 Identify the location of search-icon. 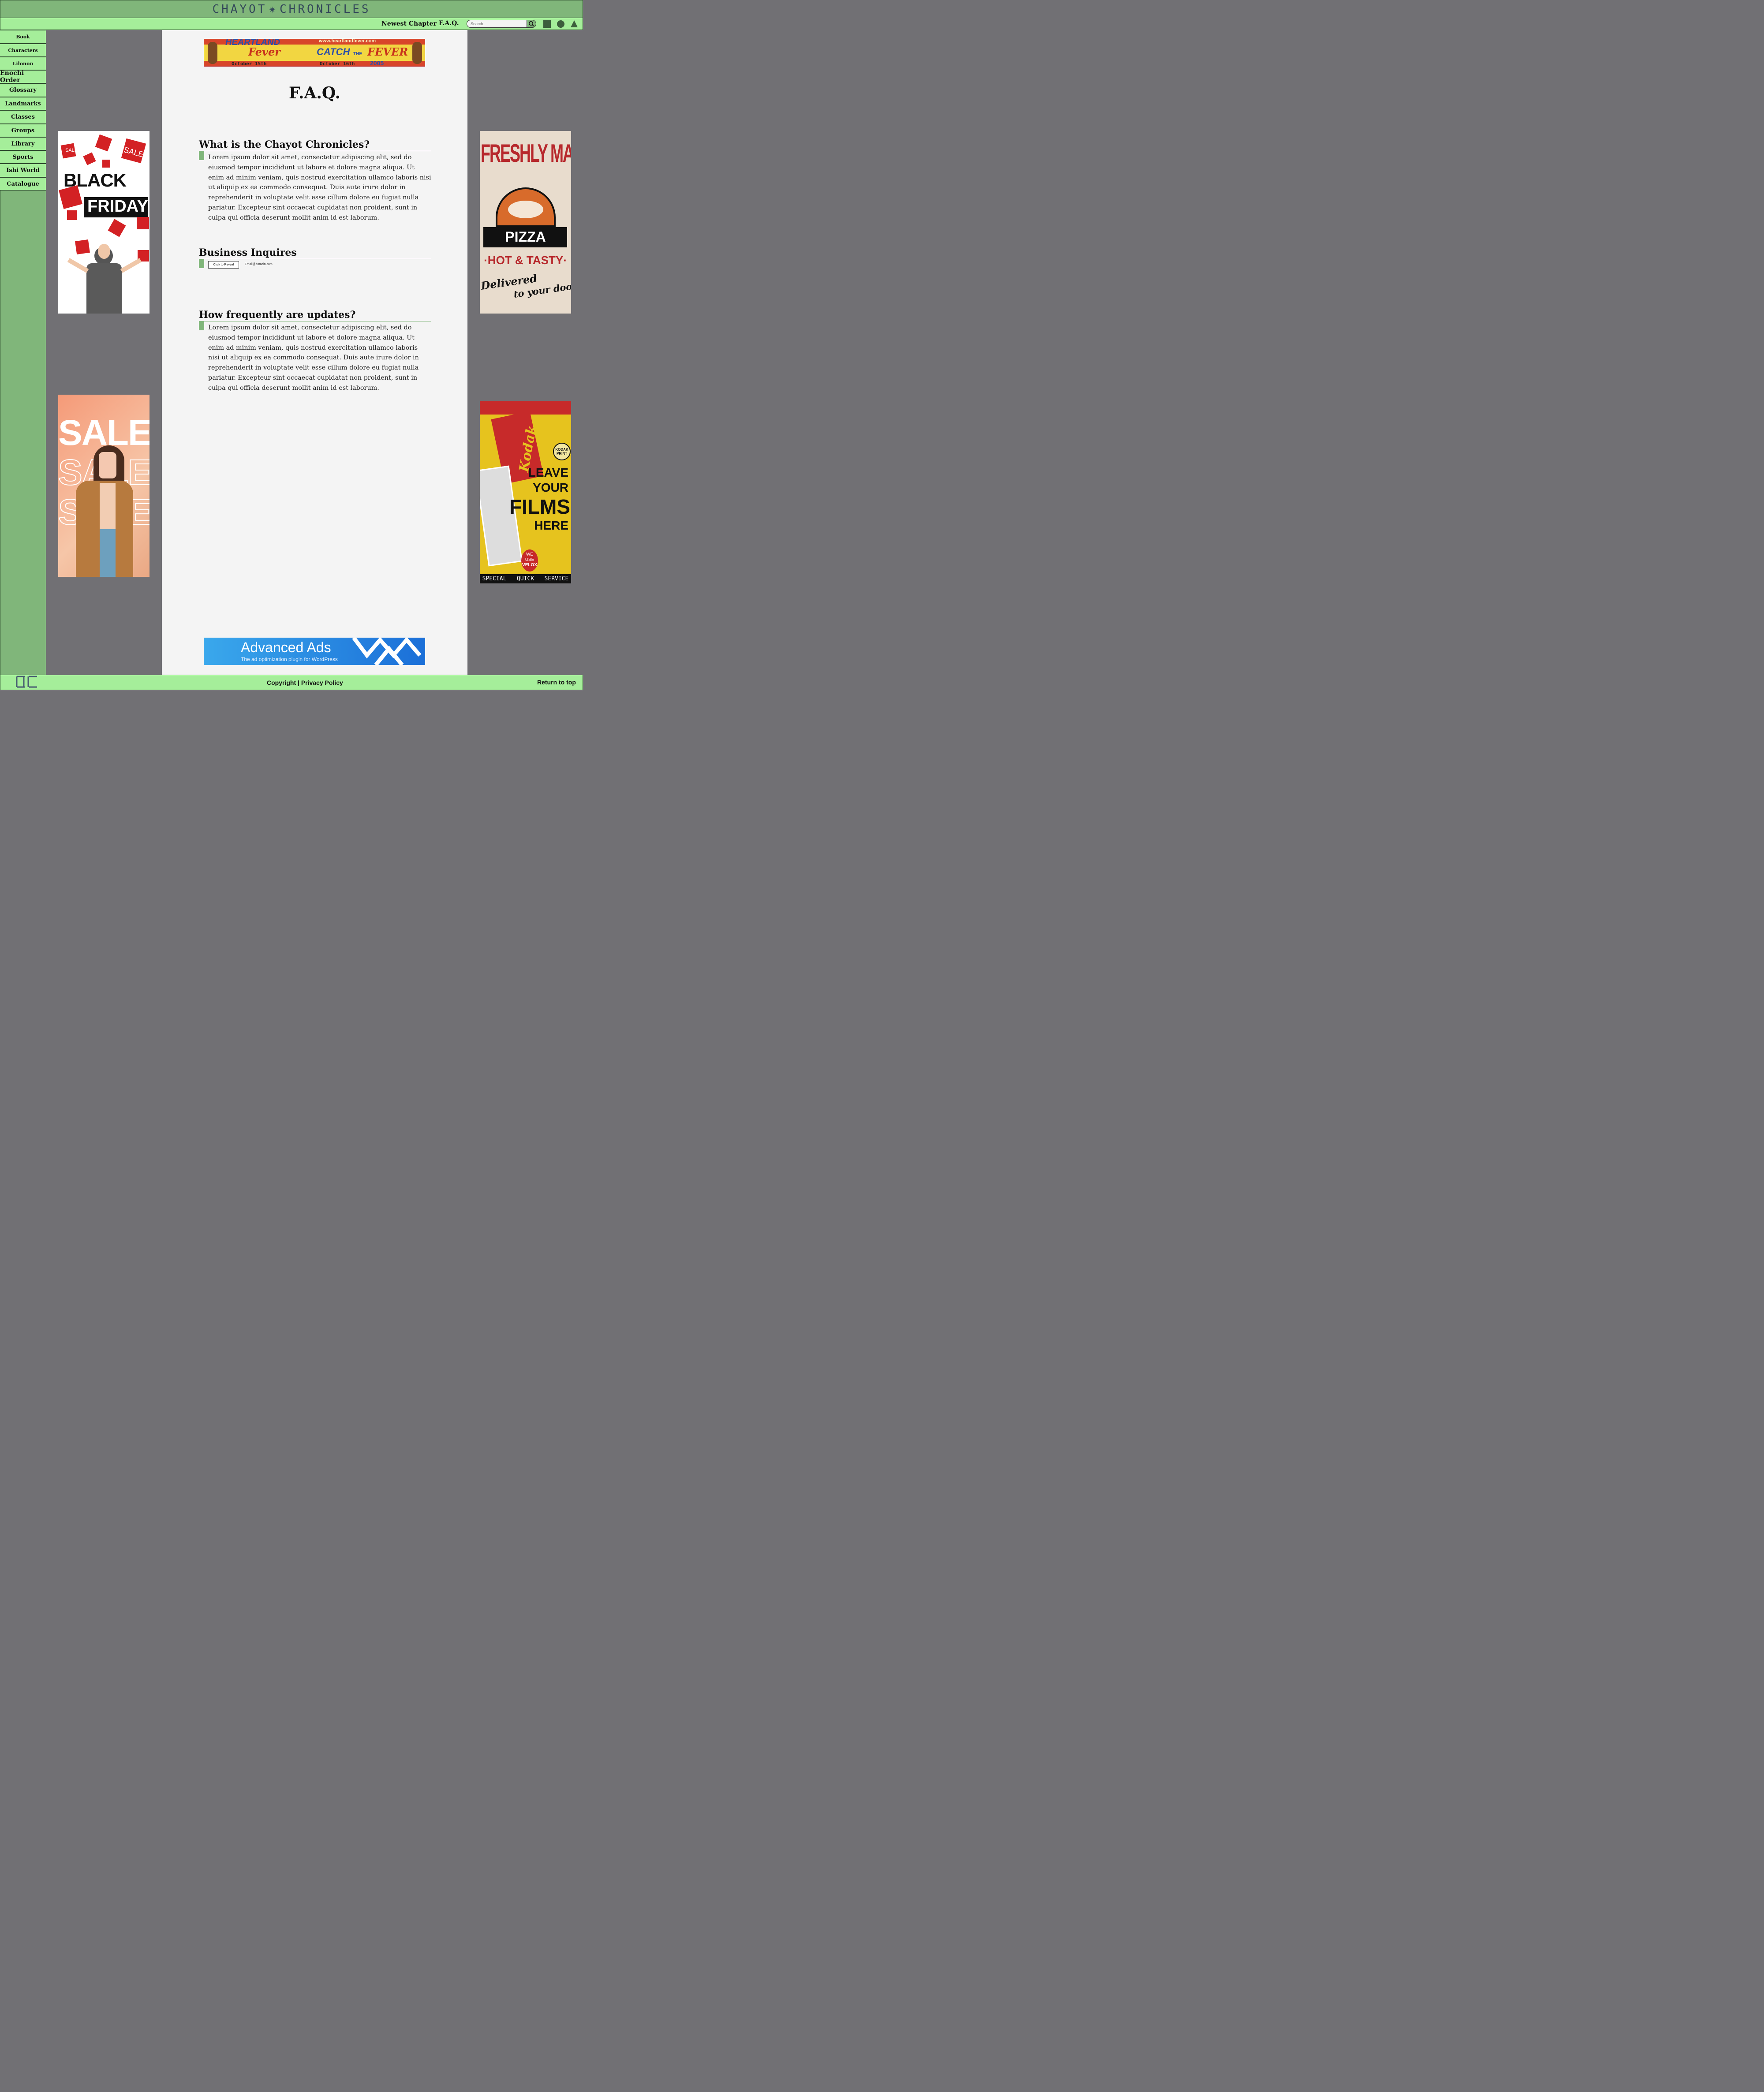
(531, 24).